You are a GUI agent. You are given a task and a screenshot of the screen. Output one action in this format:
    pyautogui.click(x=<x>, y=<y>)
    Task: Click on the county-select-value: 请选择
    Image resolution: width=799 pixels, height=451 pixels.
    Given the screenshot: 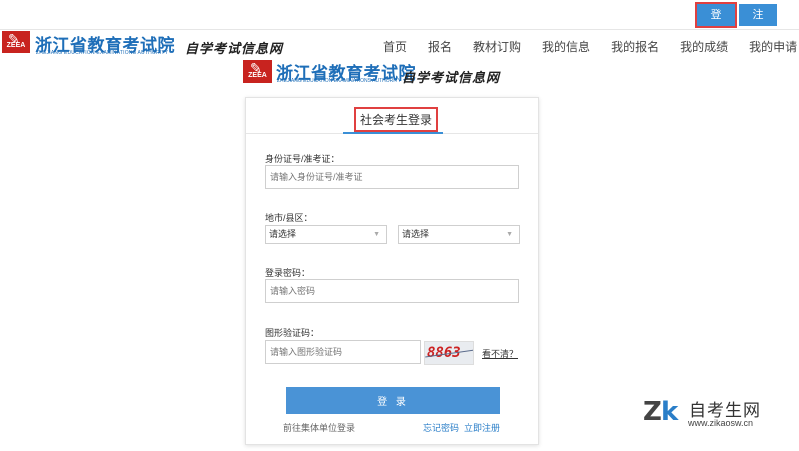 What is the action you would take?
    pyautogui.click(x=416, y=234)
    